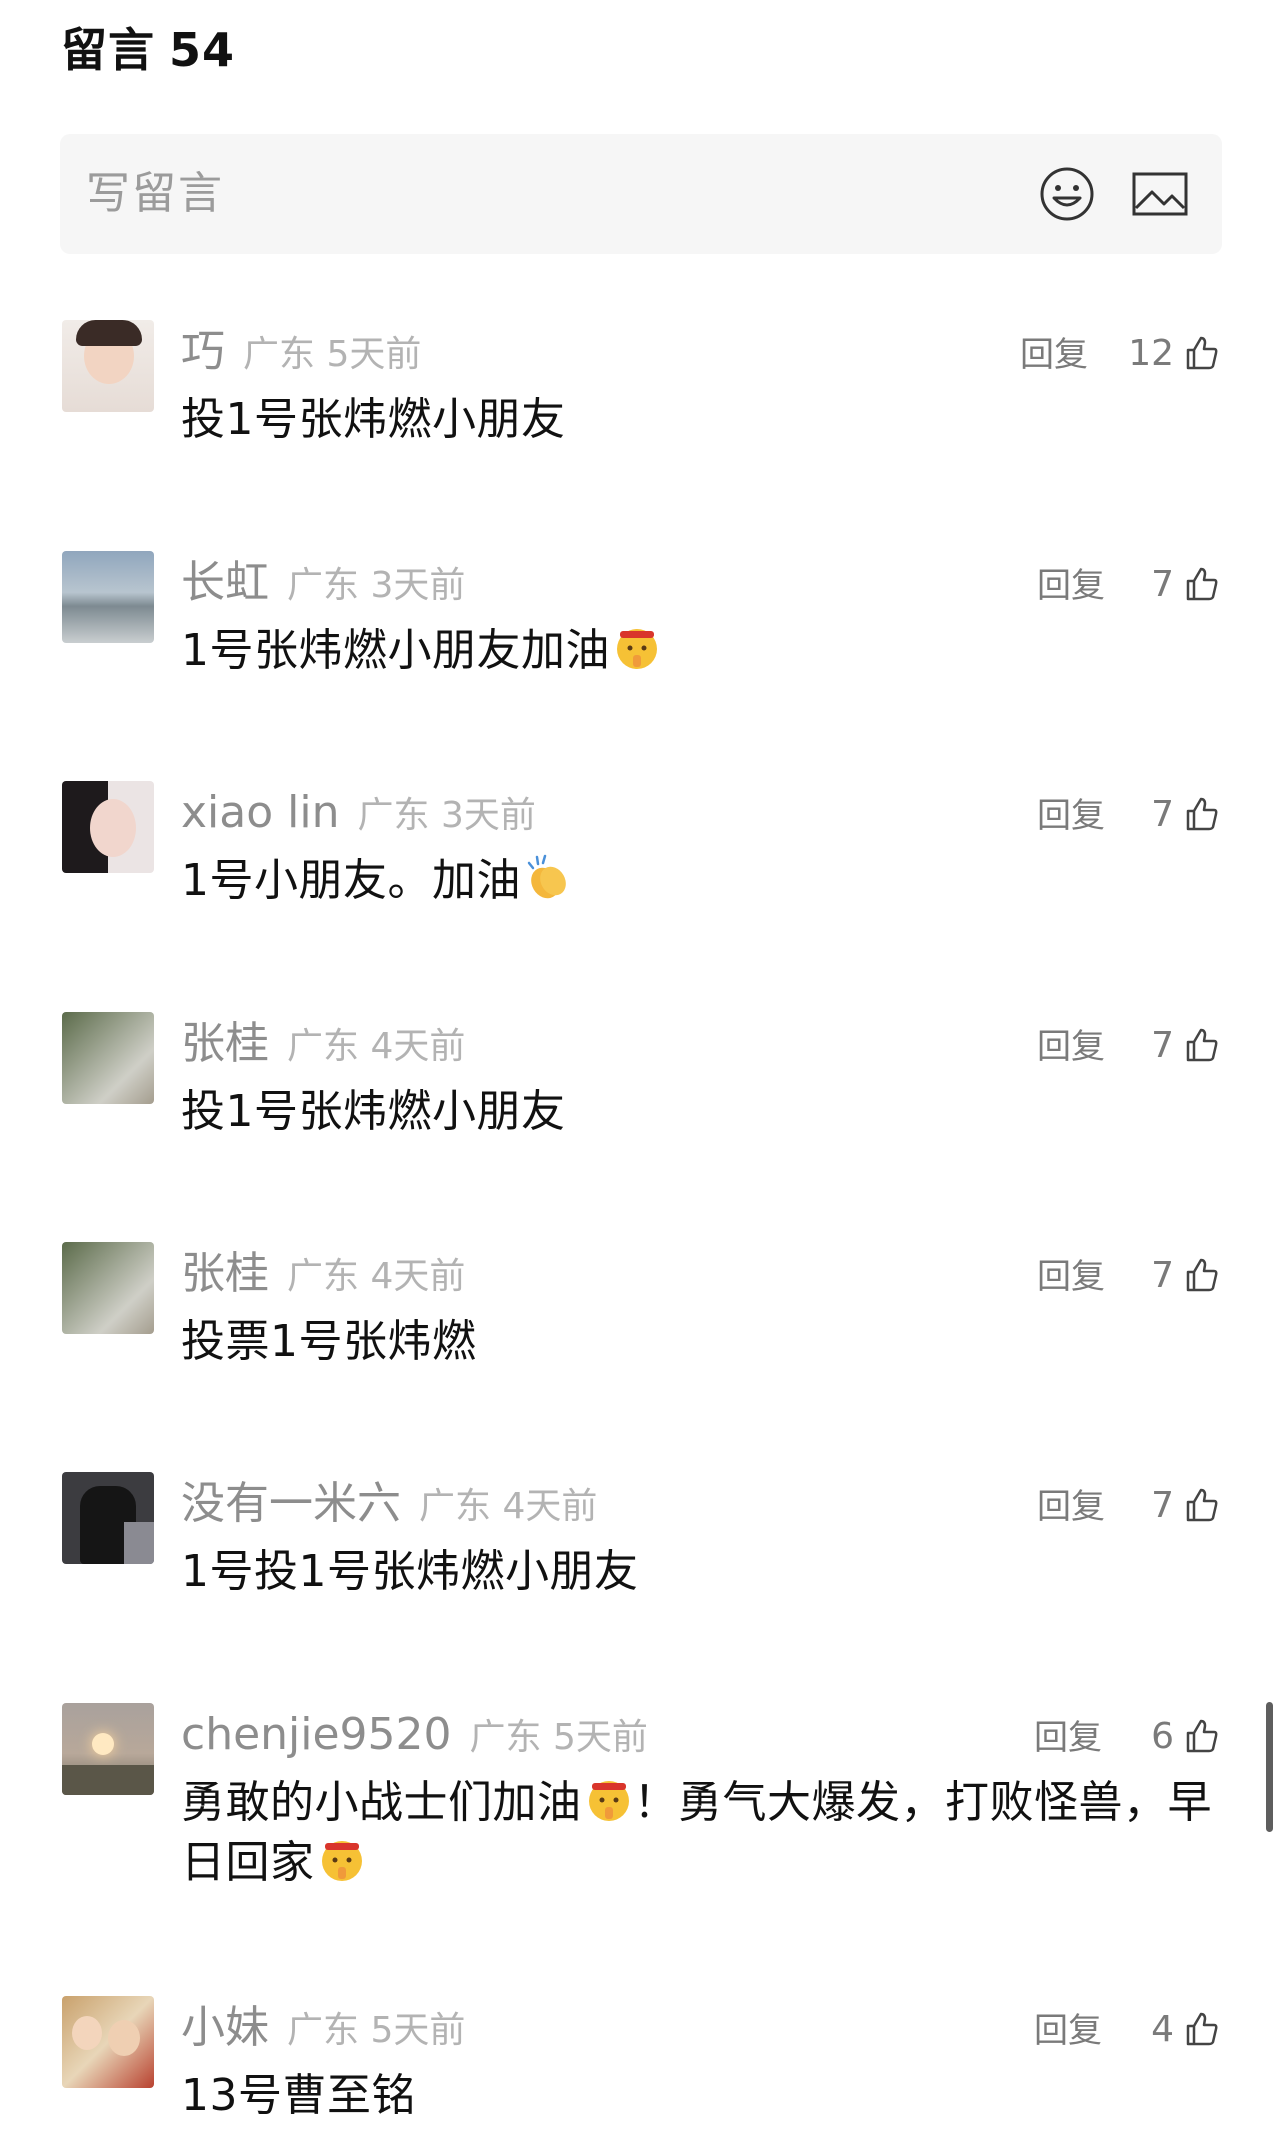  What do you see at coordinates (202, 50) in the screenshot?
I see `comments-count: 54` at bounding box center [202, 50].